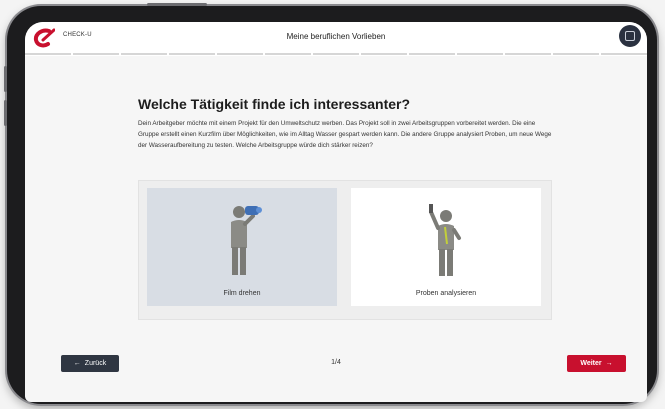  Describe the element at coordinates (445, 240) in the screenshot. I see `person-analyzing-icon` at that location.